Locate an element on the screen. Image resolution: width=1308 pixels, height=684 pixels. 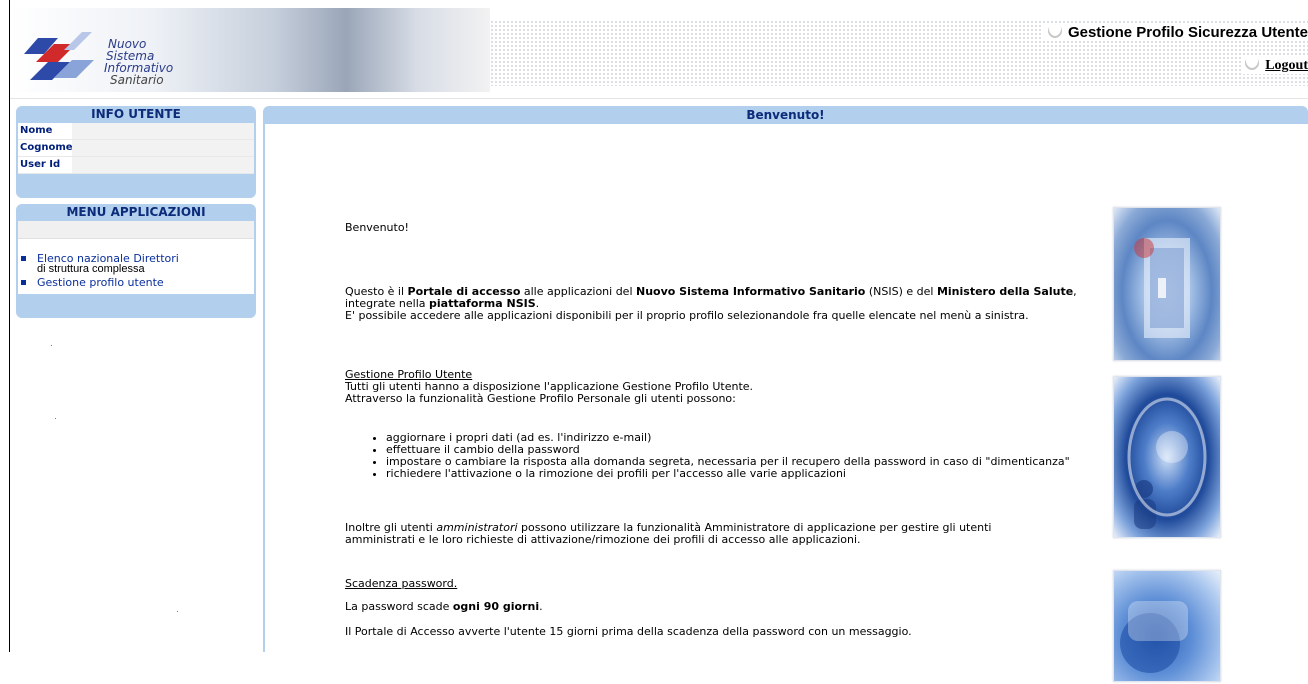
info-label: Cognome is located at coordinates (45, 148).